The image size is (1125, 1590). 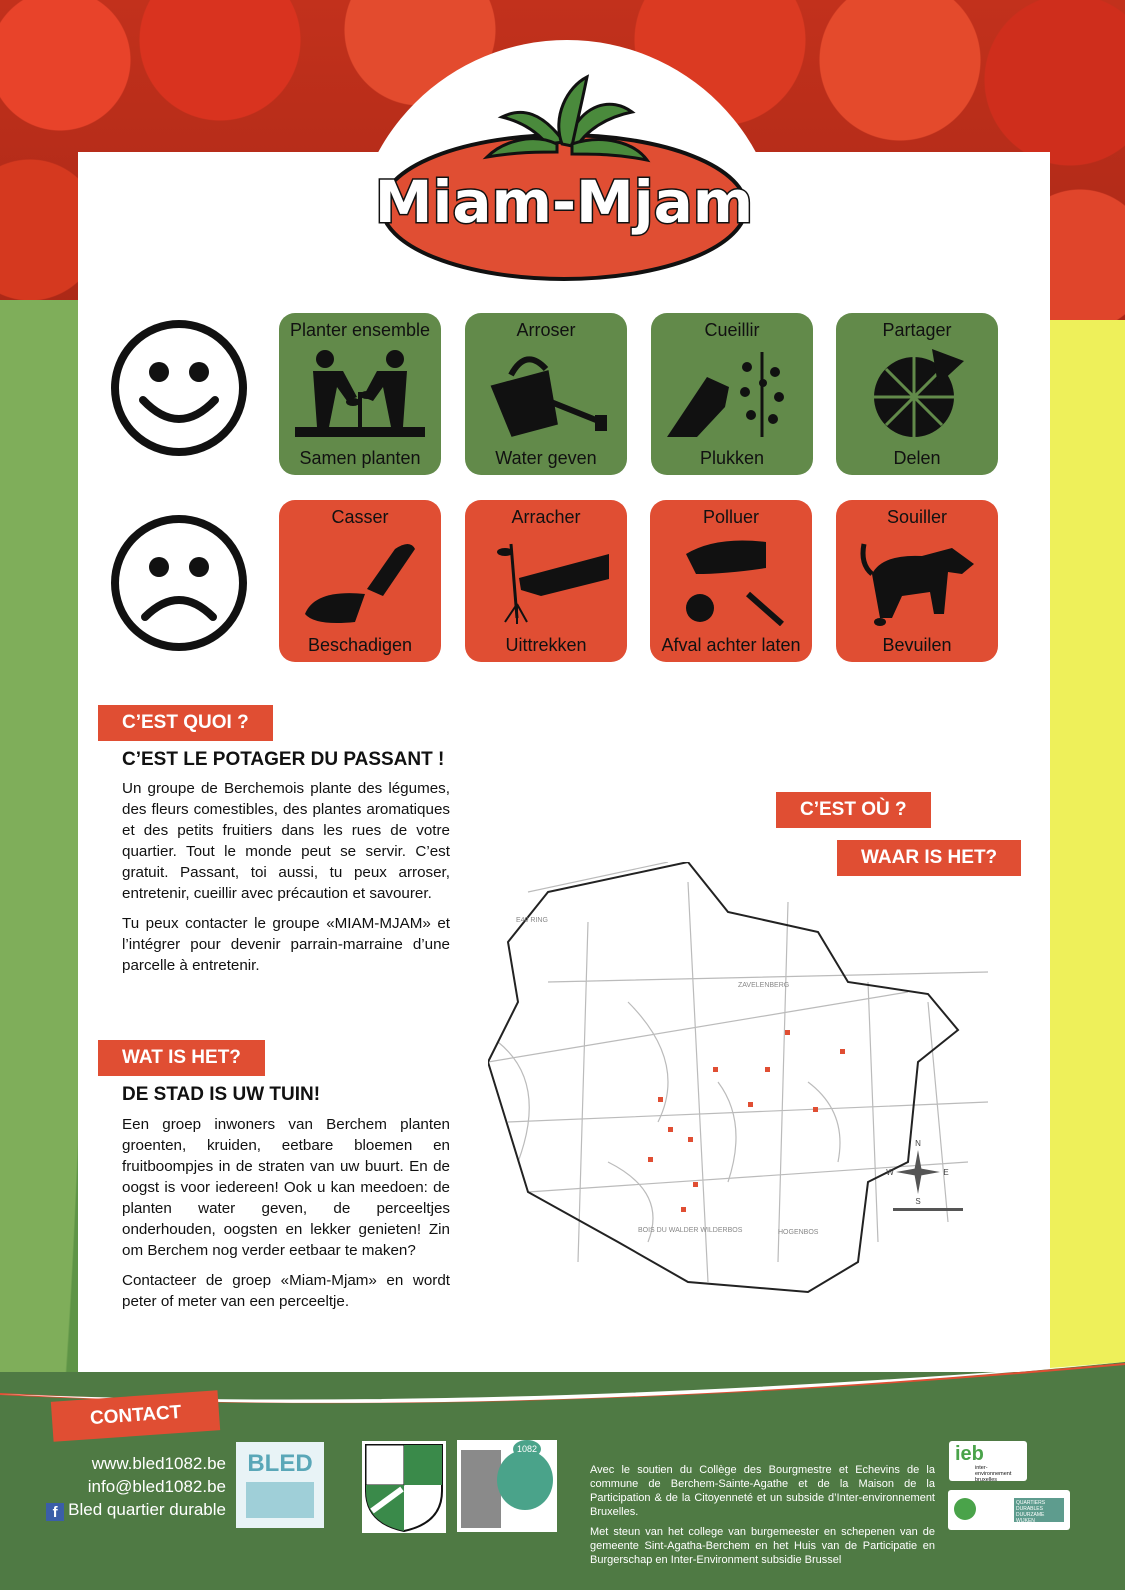 I want to click on tile-casser: Casser Beschadigen, so click(x=360, y=581).